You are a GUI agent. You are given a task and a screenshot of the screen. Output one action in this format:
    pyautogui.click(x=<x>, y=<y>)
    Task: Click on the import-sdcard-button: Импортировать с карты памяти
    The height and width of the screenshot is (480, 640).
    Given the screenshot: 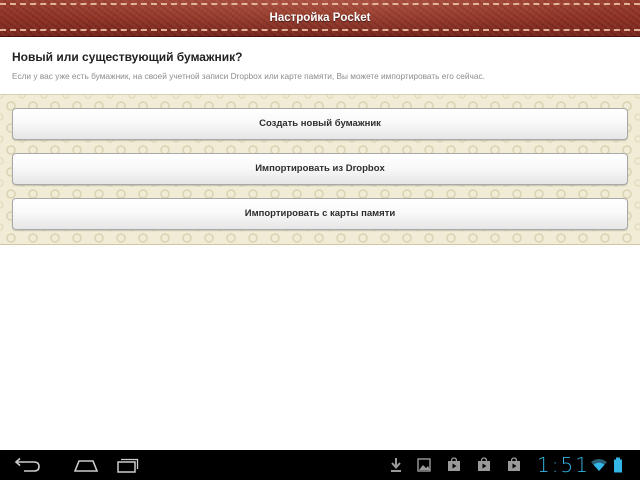 What is the action you would take?
    pyautogui.click(x=320, y=214)
    